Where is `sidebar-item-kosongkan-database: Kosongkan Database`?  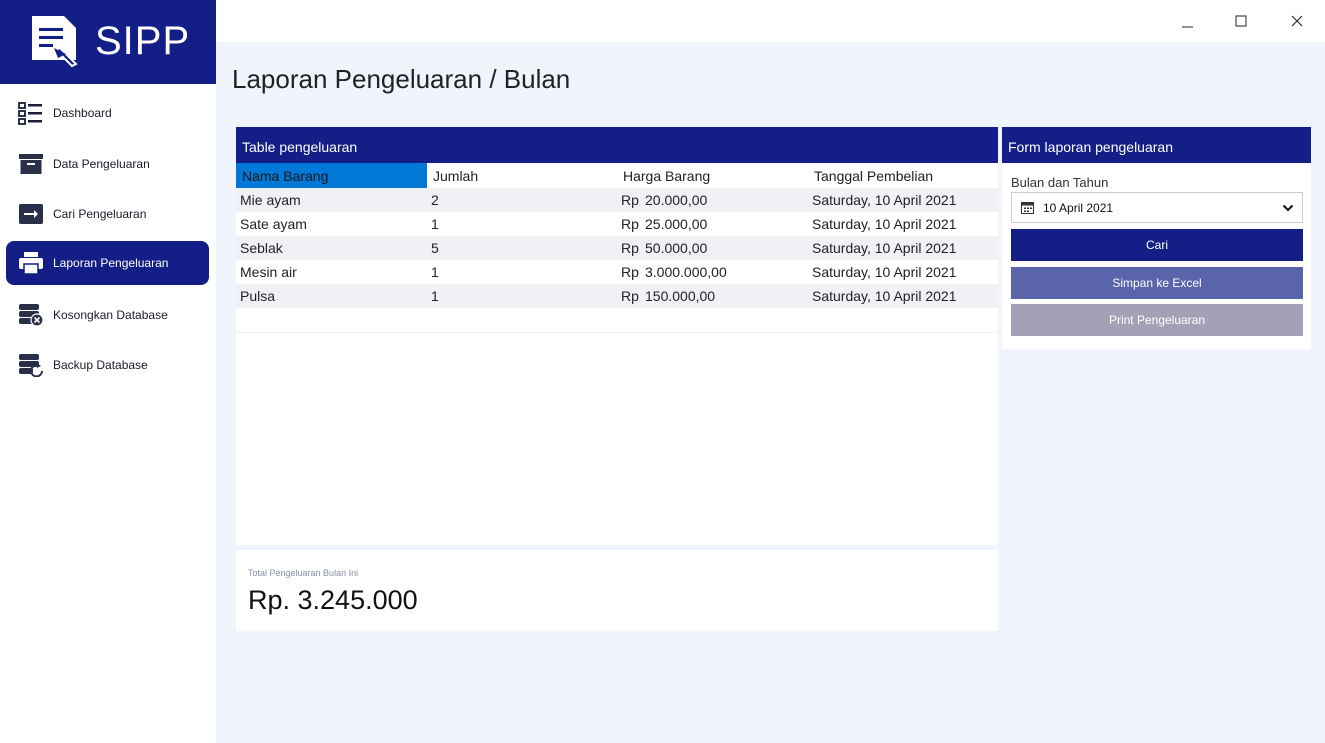 sidebar-item-kosongkan-database: Kosongkan Database is located at coordinates (107, 315).